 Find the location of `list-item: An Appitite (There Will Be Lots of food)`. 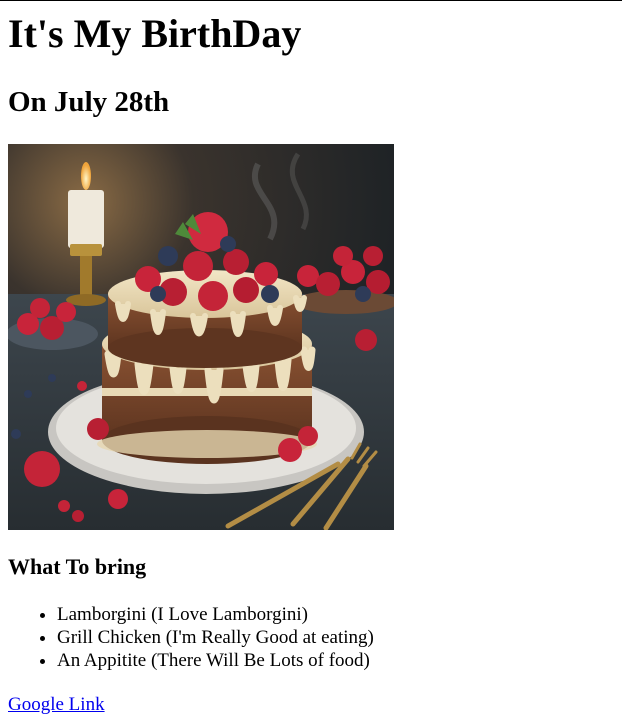

list-item: An Appitite (There Will Be Lots of food) is located at coordinates (215, 660).